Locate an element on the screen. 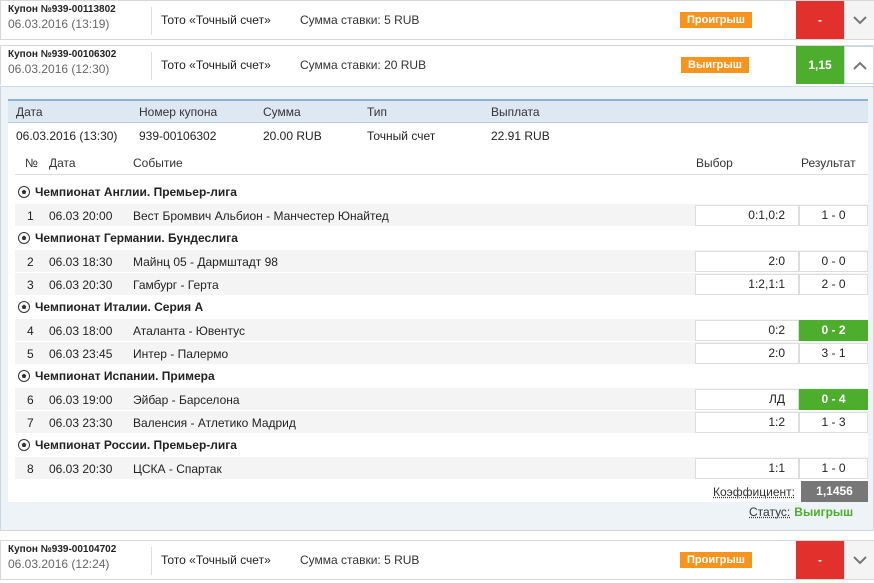 The width and height of the screenshot is (874, 583). event-date: 06.03 19:00 is located at coordinates (81, 400).